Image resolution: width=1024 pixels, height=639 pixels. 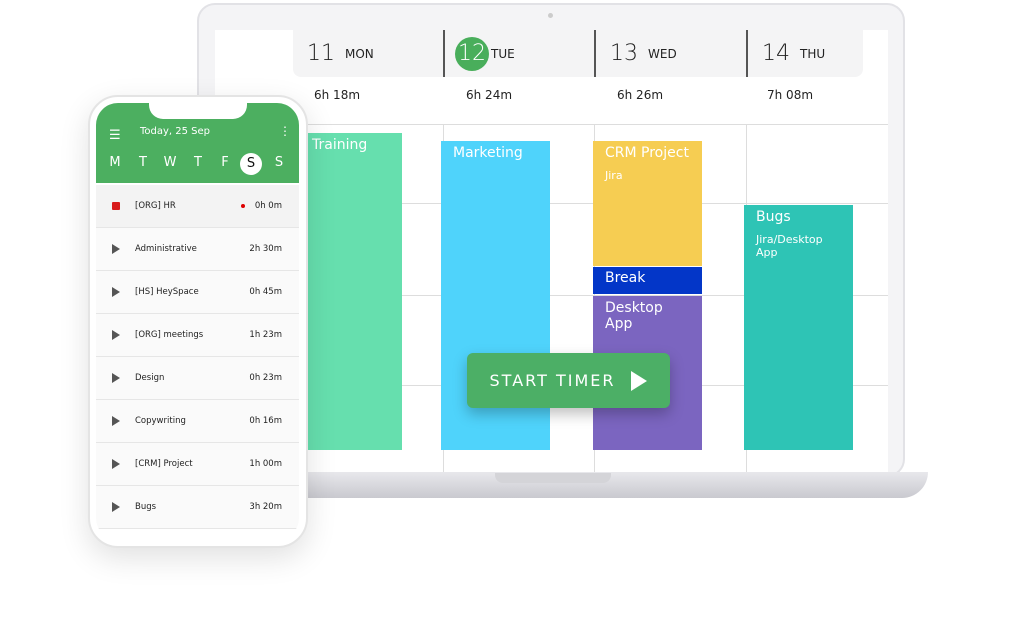 What do you see at coordinates (197, 378) in the screenshot?
I see `time-entry-row: Design 0h 23m` at bounding box center [197, 378].